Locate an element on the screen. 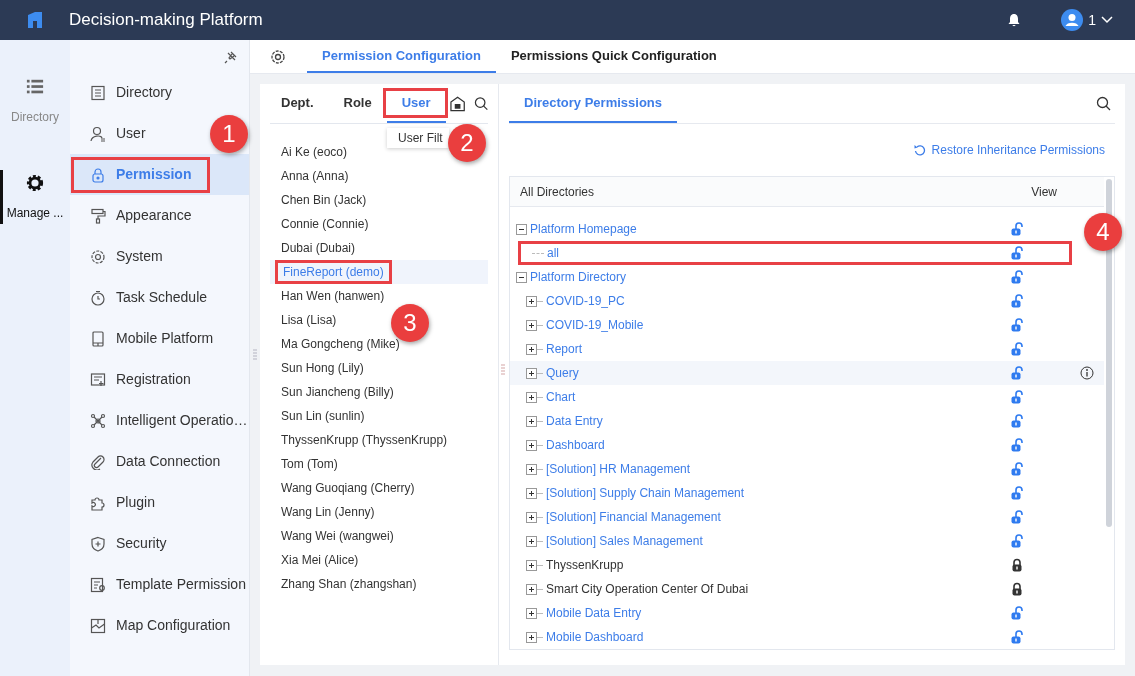  tree-row: [Solution] Supply Chain Management is located at coordinates (795, 493).